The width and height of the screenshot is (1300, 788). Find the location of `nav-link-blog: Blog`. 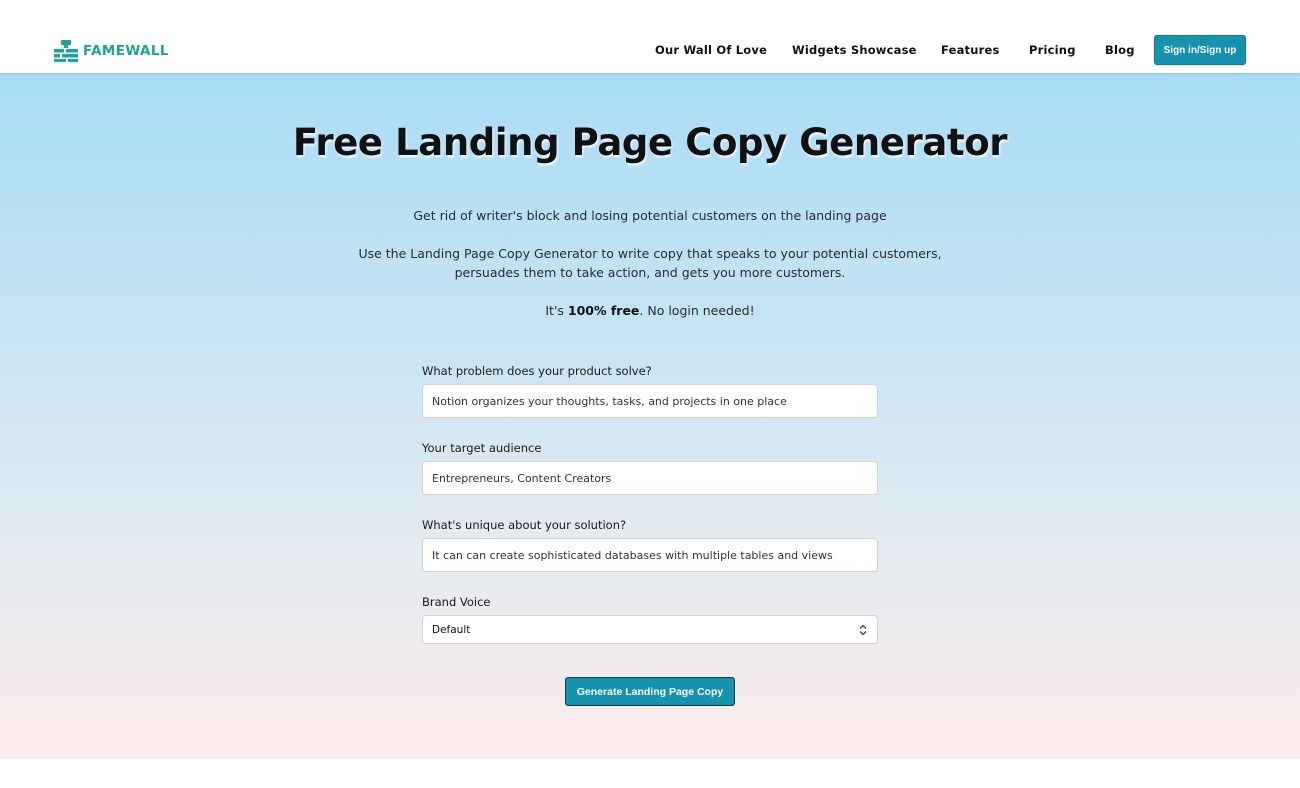

nav-link-blog: Blog is located at coordinates (1120, 50).